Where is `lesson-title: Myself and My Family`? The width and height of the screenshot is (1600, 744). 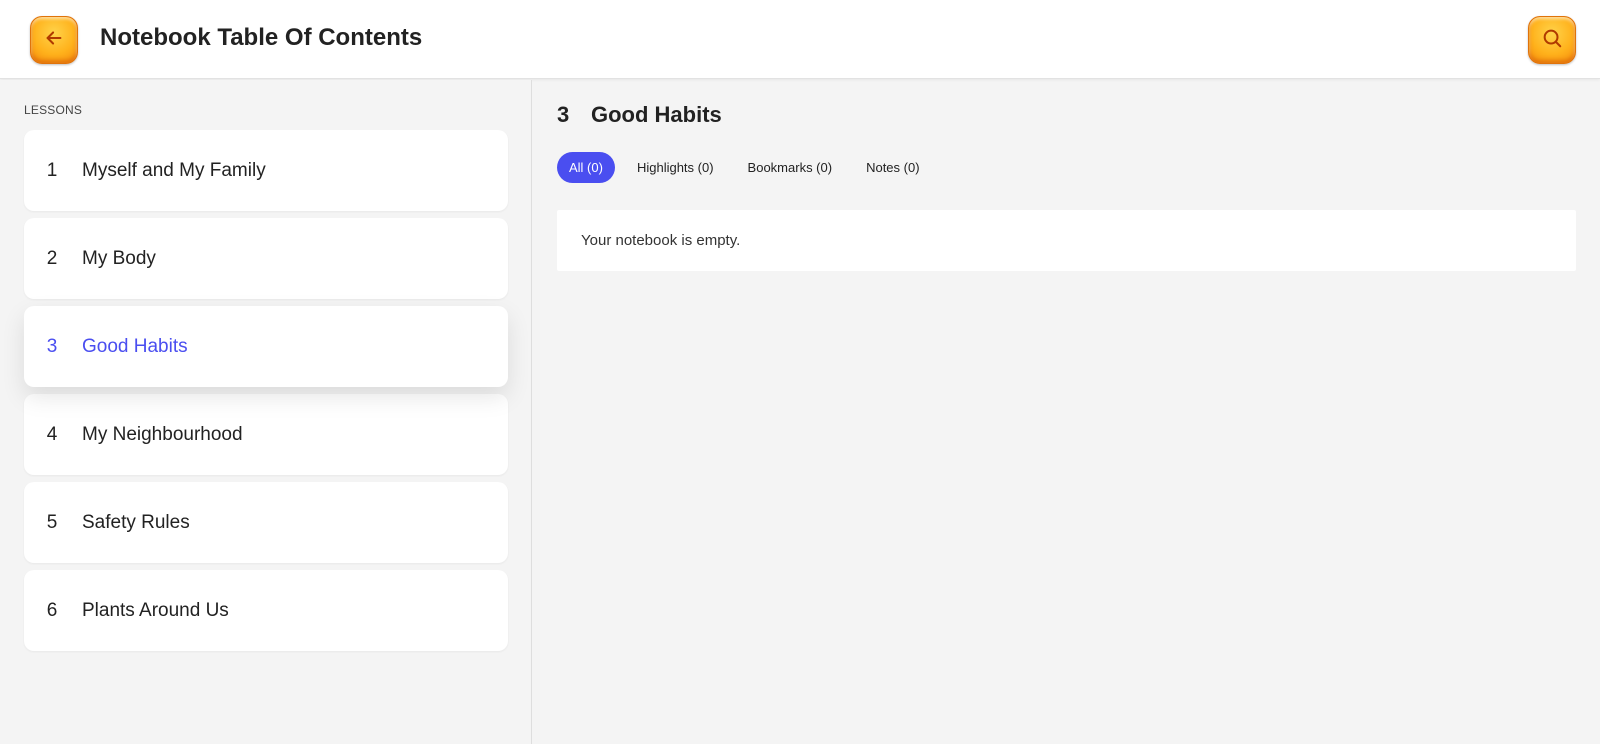 lesson-title: Myself and My Family is located at coordinates (174, 170).